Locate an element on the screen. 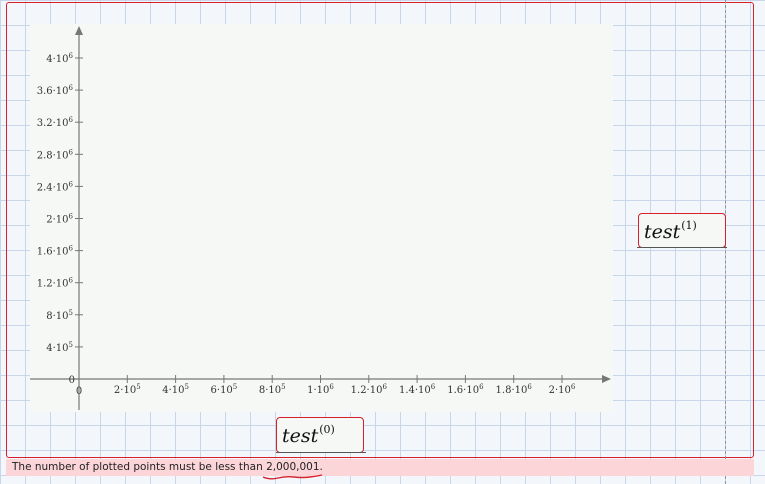  x-tick-label: 1.6·106 is located at coordinates (465, 389).